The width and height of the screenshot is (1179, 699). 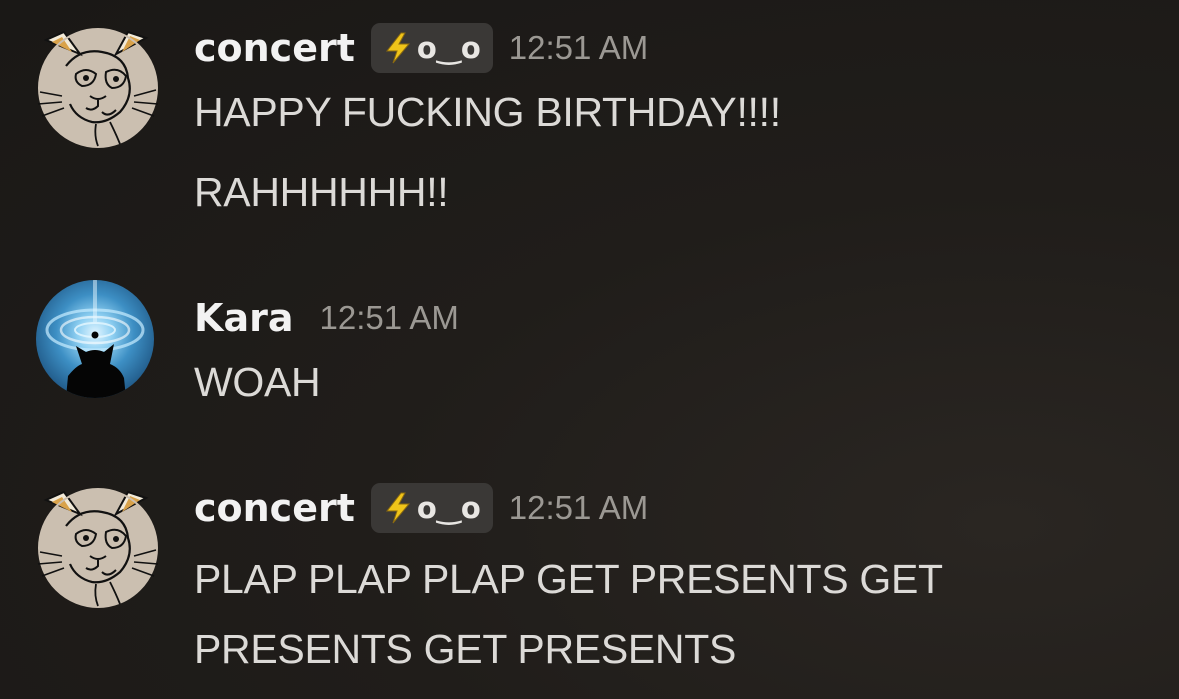 I want to click on message-body: WOAH, so click(x=676, y=382).